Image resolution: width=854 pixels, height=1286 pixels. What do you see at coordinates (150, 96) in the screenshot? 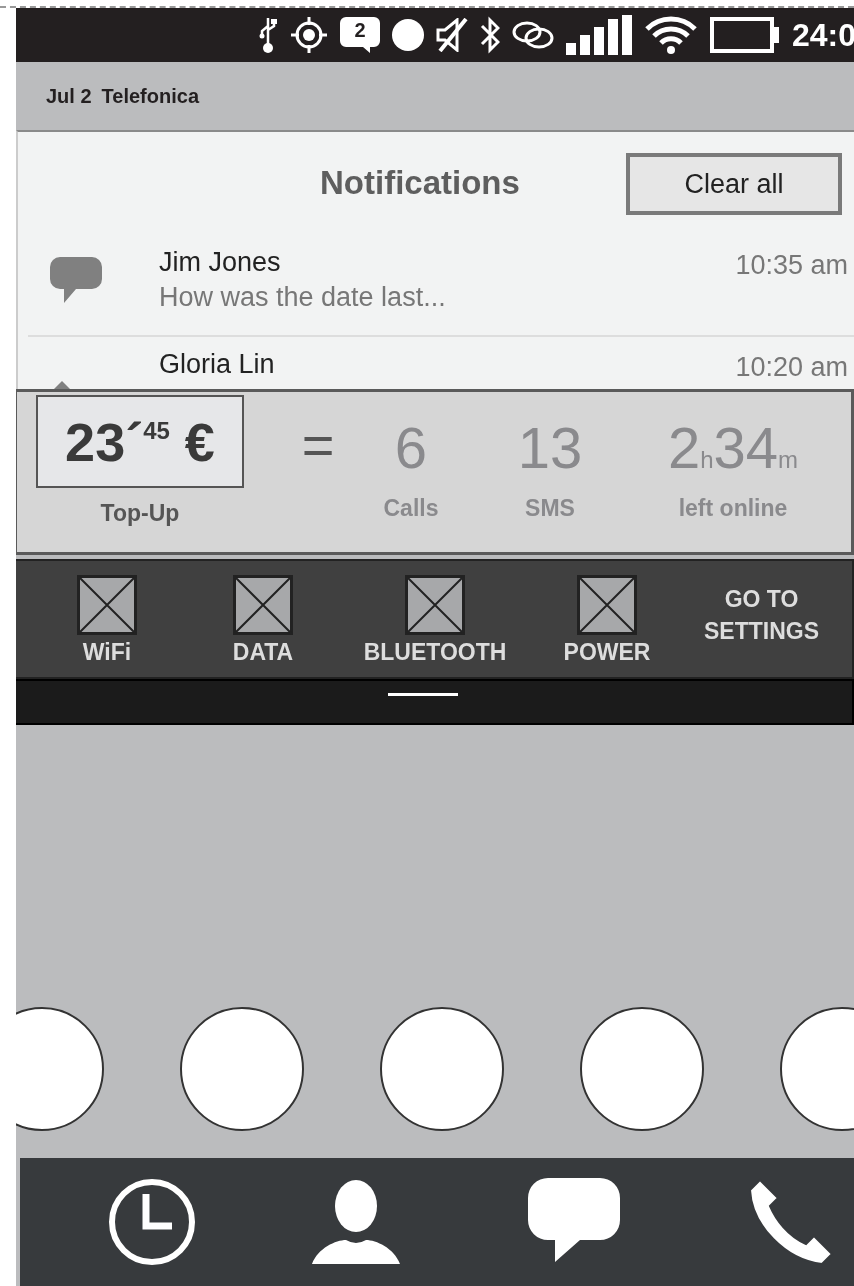
I see `carrier-name: Telefonica` at bounding box center [150, 96].